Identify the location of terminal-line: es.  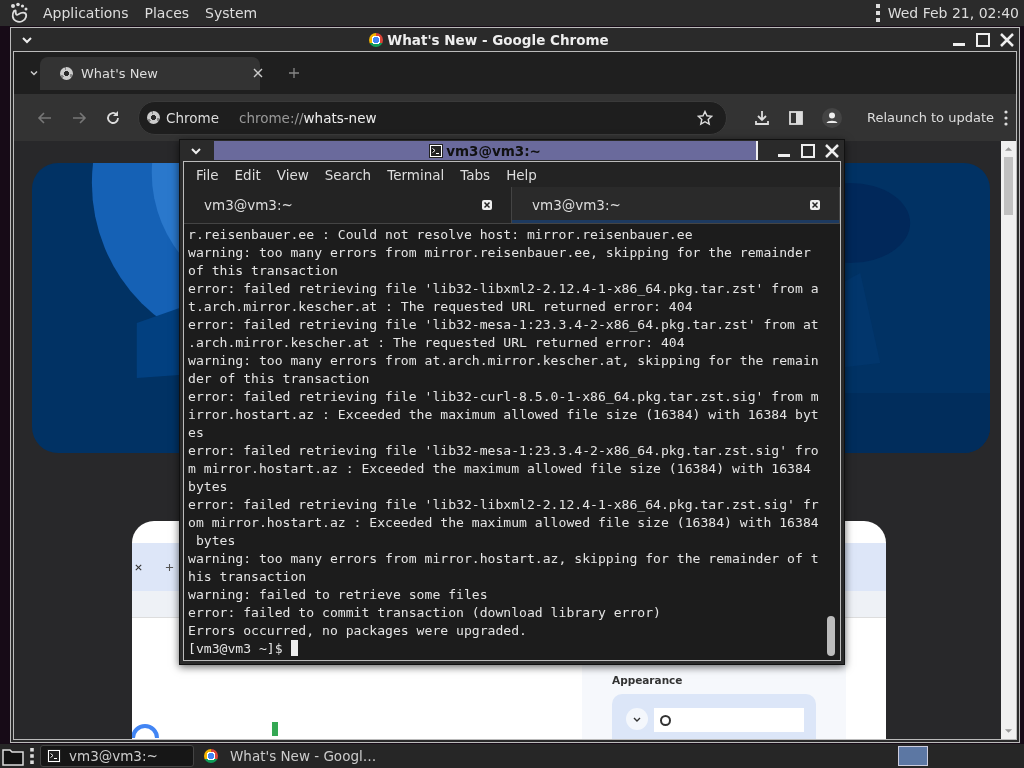
(196, 433).